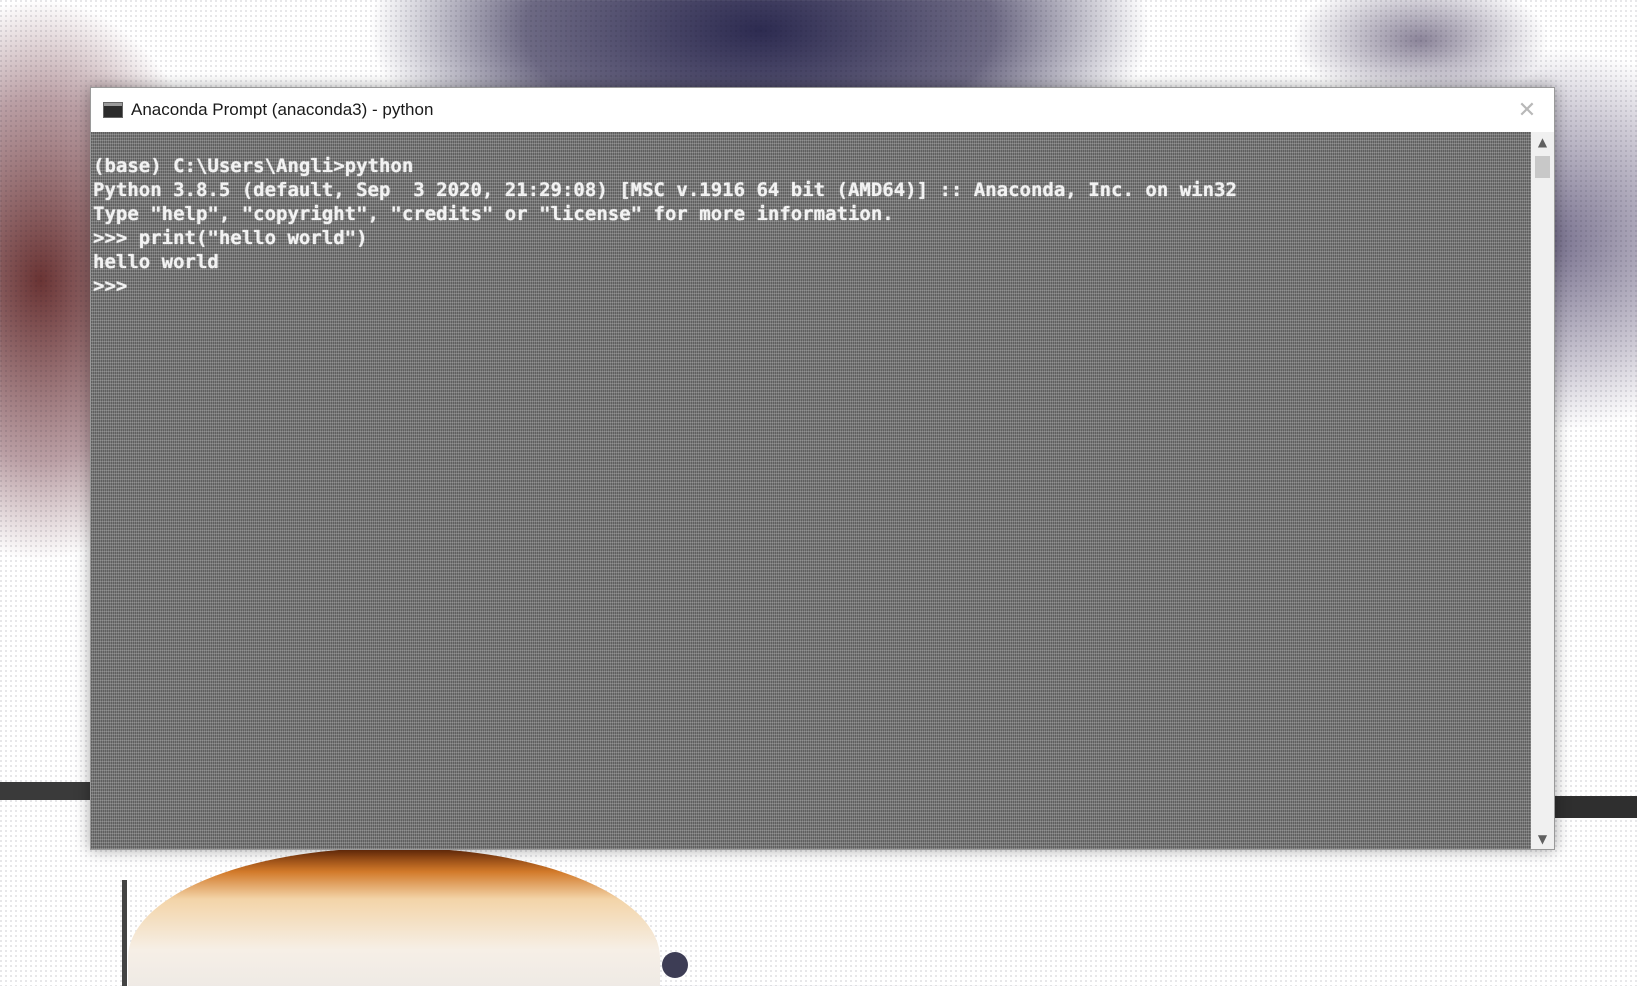  I want to click on background-knob, so click(675, 965).